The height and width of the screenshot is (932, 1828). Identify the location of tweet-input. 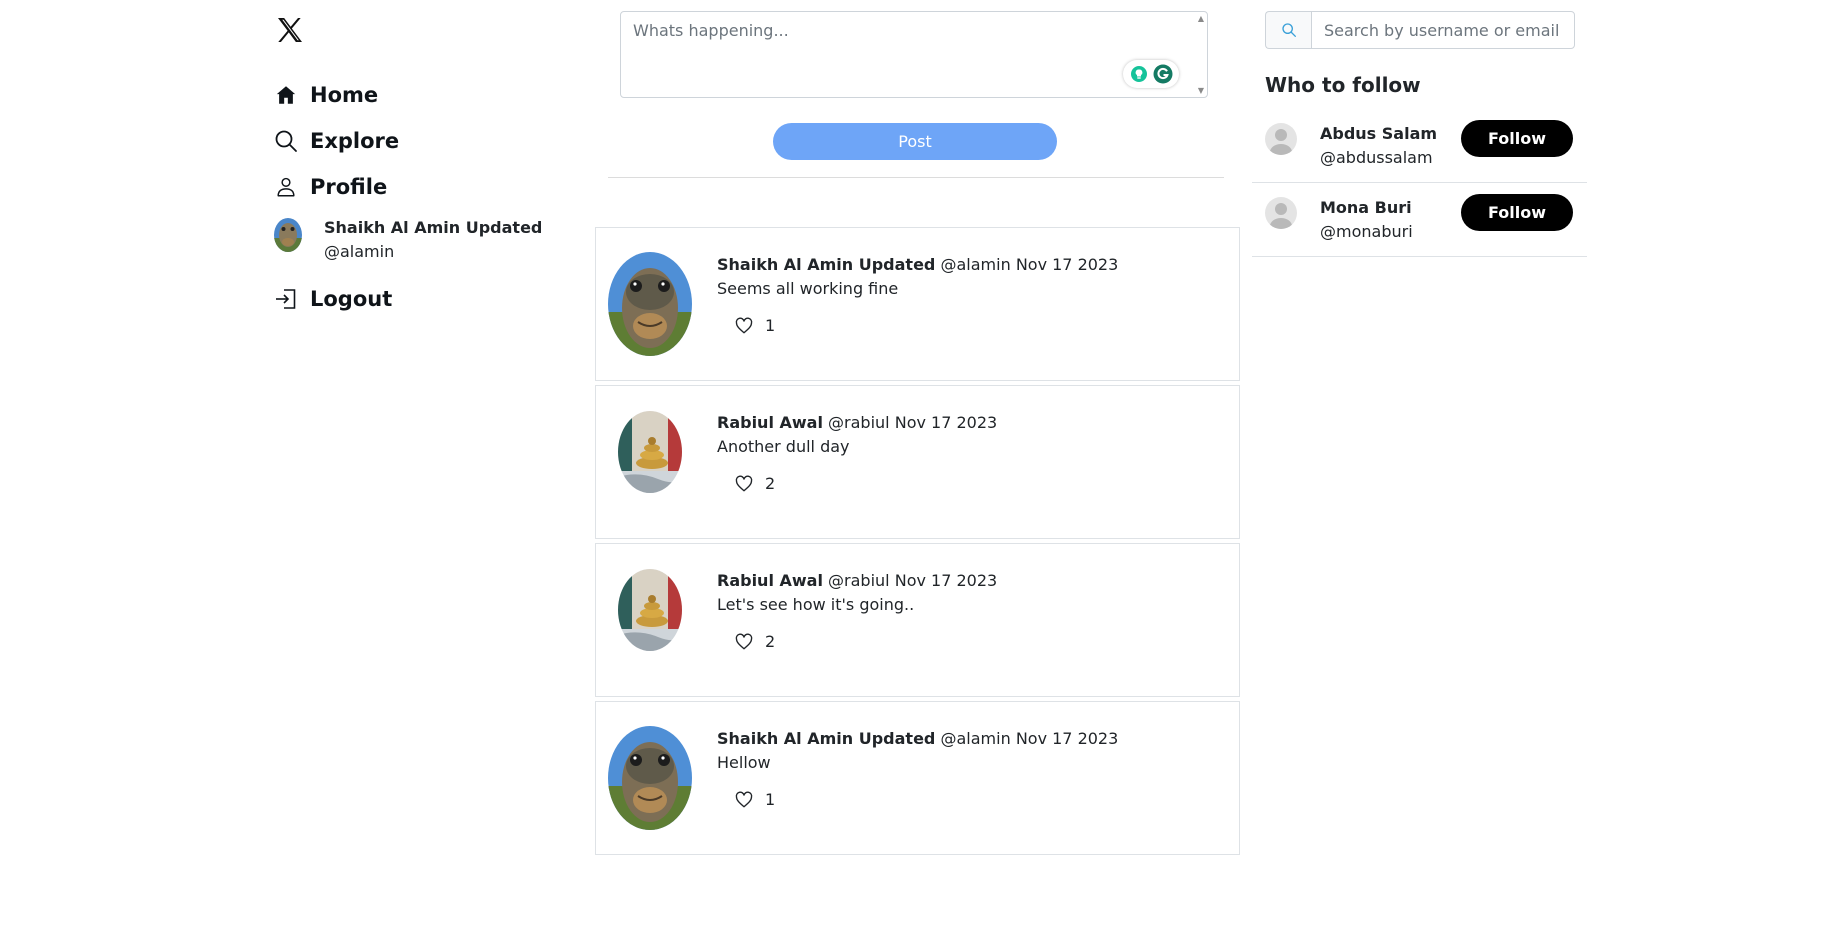
(914, 54).